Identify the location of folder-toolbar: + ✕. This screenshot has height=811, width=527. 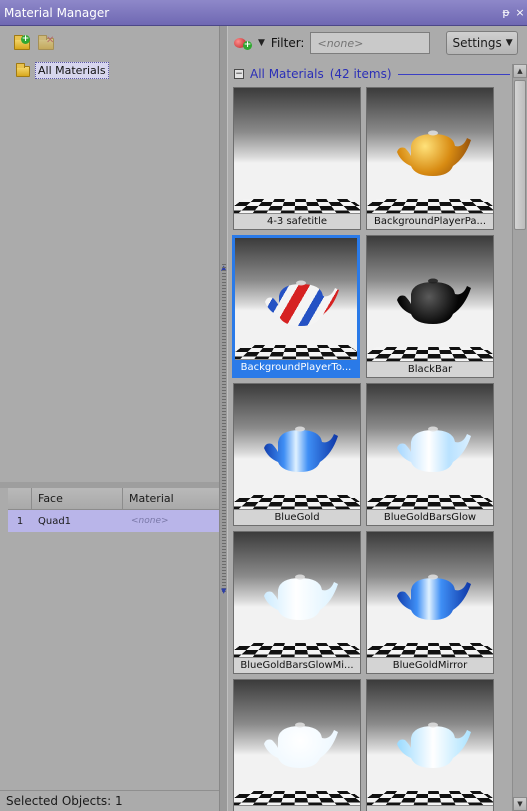
(109, 43).